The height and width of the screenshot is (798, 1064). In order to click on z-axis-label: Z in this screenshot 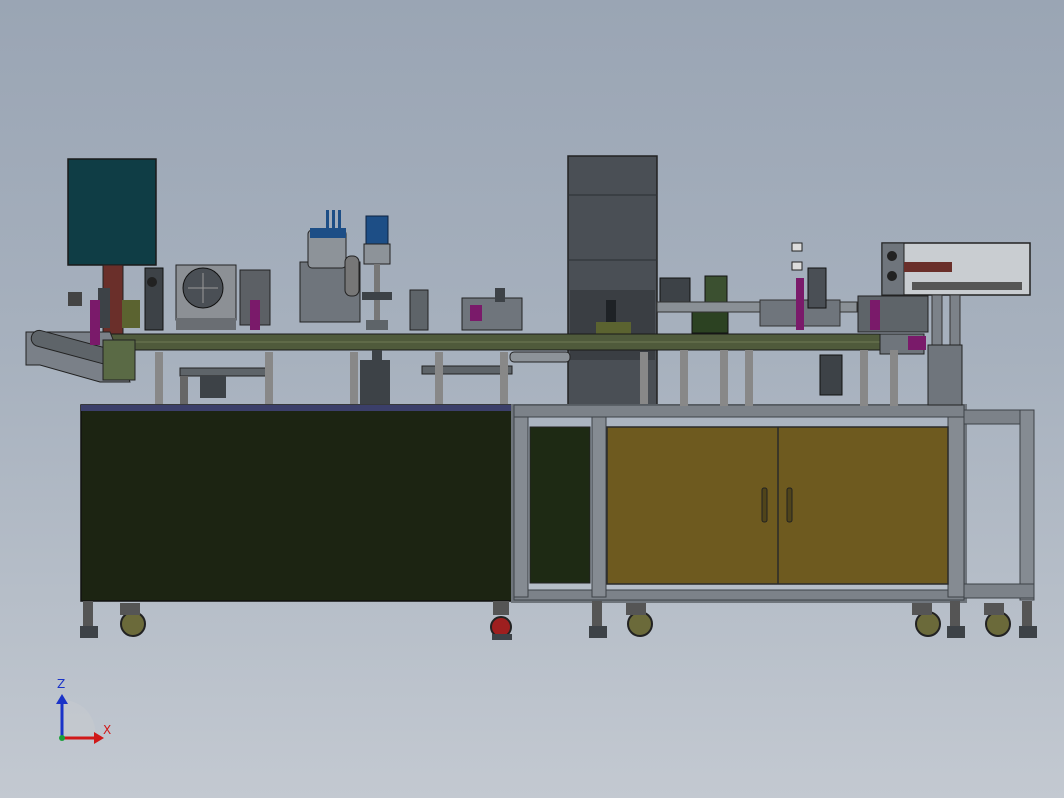, I will do `click(61, 684)`.